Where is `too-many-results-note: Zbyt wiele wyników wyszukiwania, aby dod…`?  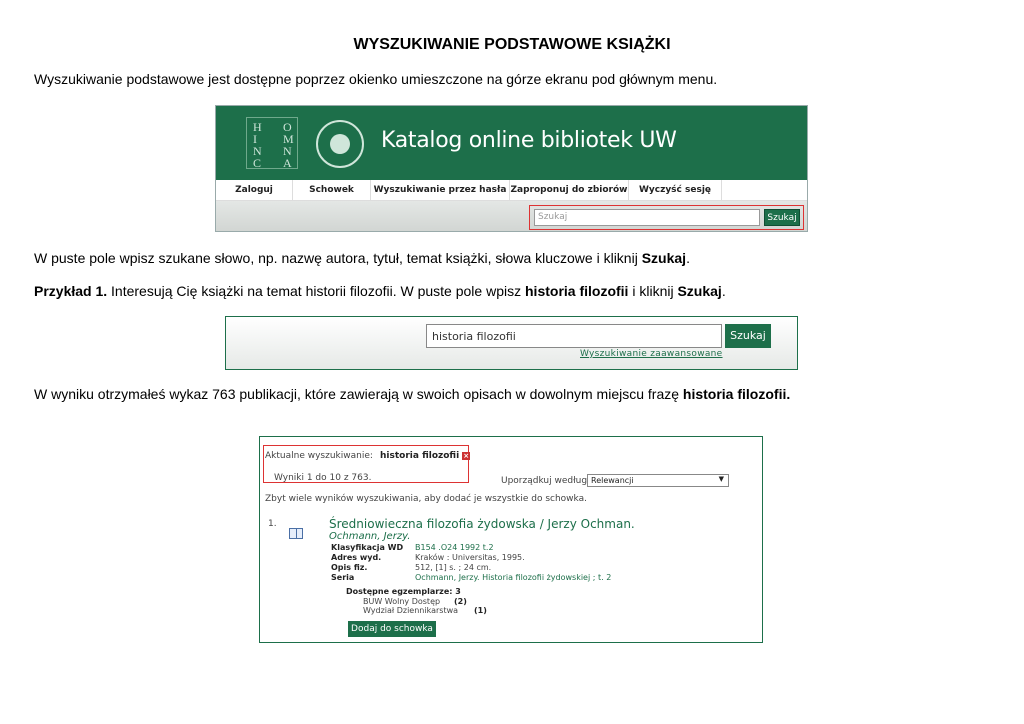
too-many-results-note: Zbyt wiele wyników wyszukiwania, aby dod… is located at coordinates (426, 499).